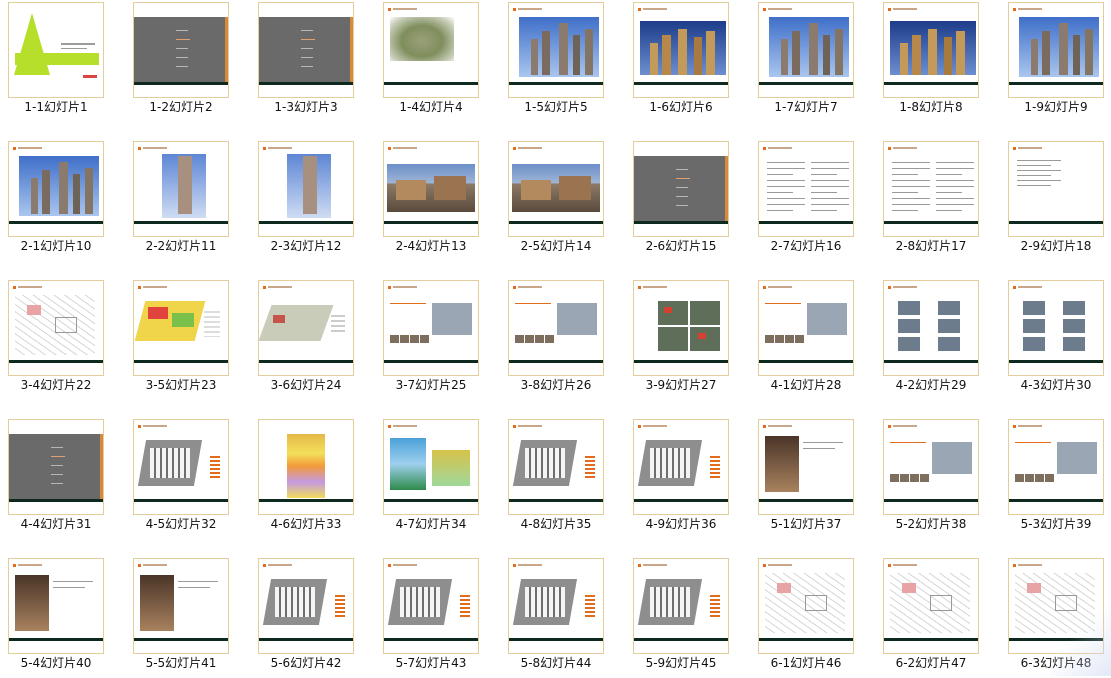 Image resolution: width=1111 pixels, height=678 pixels. I want to click on slide-thumbnail: 4-8幻灯片35, so click(556, 479).